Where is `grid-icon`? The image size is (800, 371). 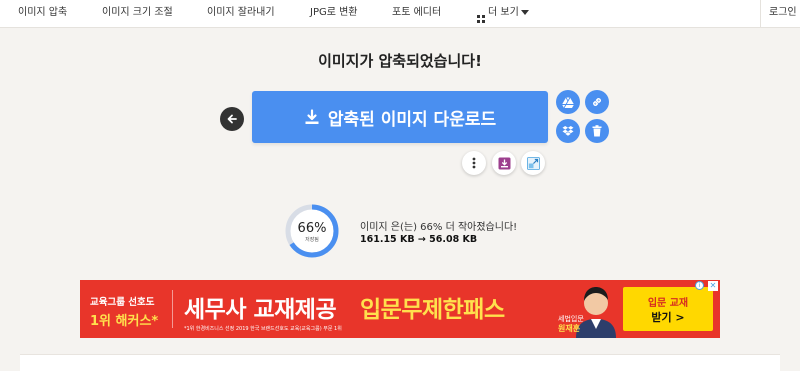 grid-icon is located at coordinates (481, 15).